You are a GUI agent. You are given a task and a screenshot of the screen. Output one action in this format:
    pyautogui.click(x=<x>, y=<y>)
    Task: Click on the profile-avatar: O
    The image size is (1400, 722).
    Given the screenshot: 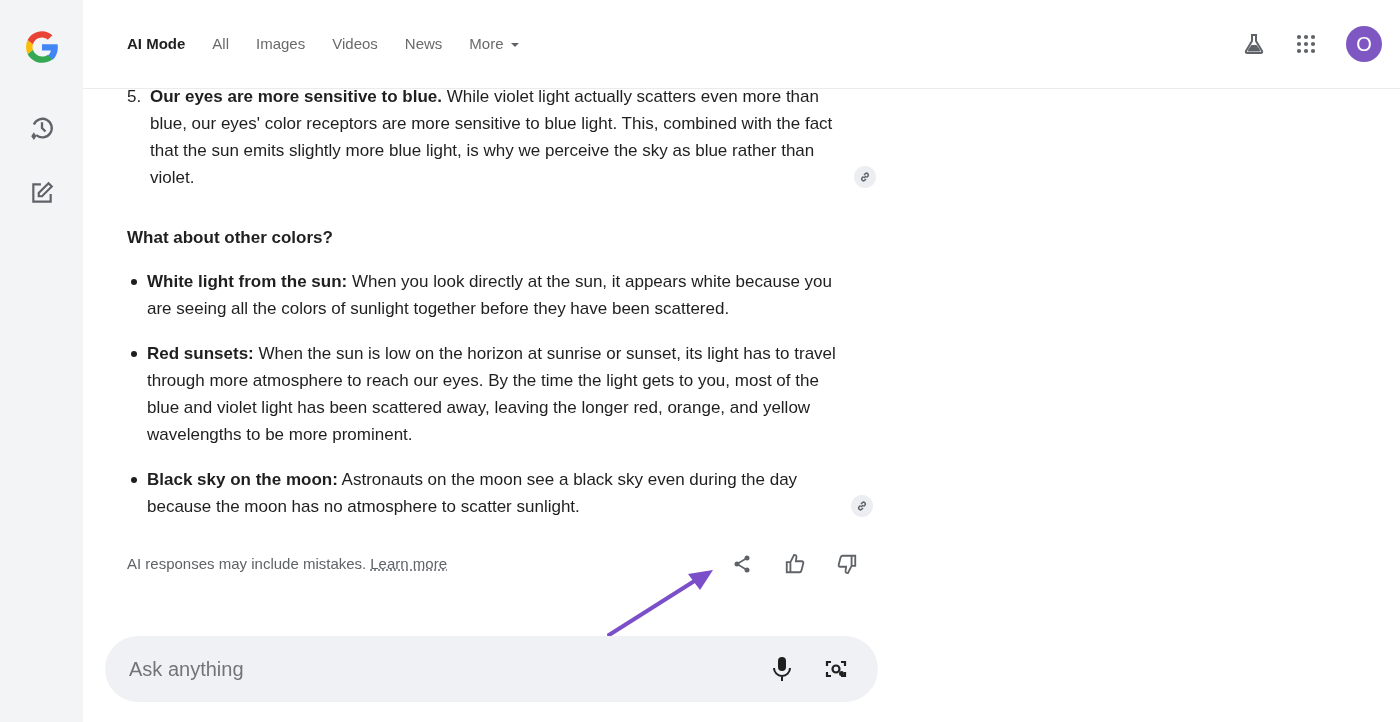 What is the action you would take?
    pyautogui.click(x=1364, y=44)
    